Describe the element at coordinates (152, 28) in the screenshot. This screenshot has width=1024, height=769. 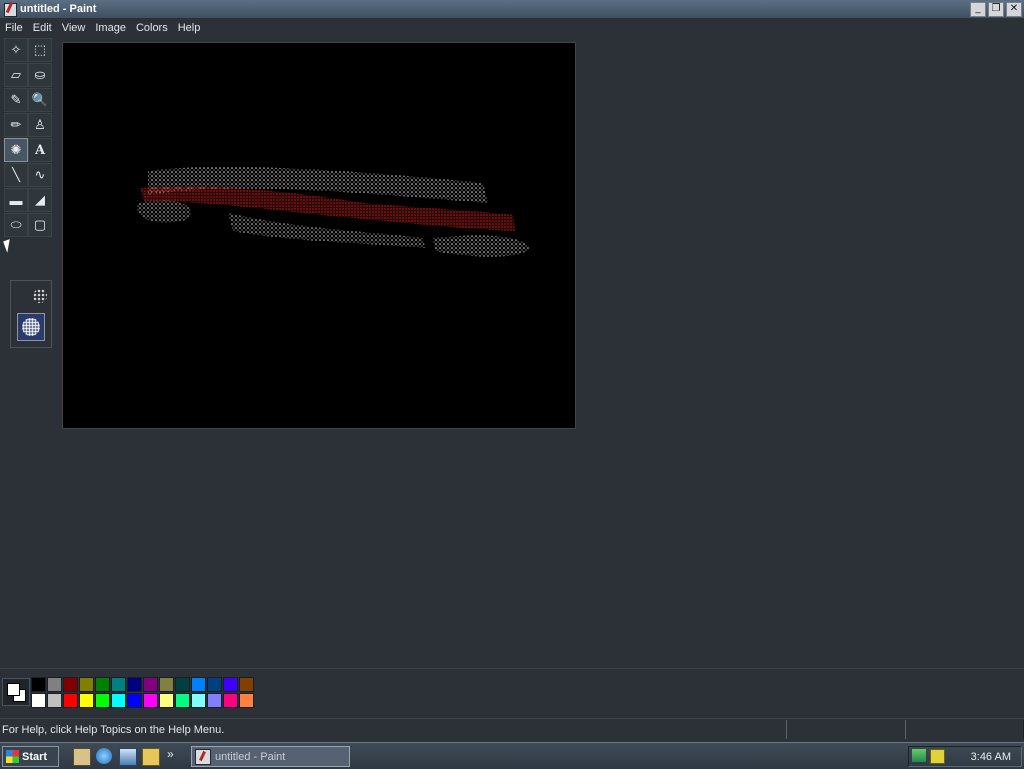
I see `menu-colors: Colors` at that location.